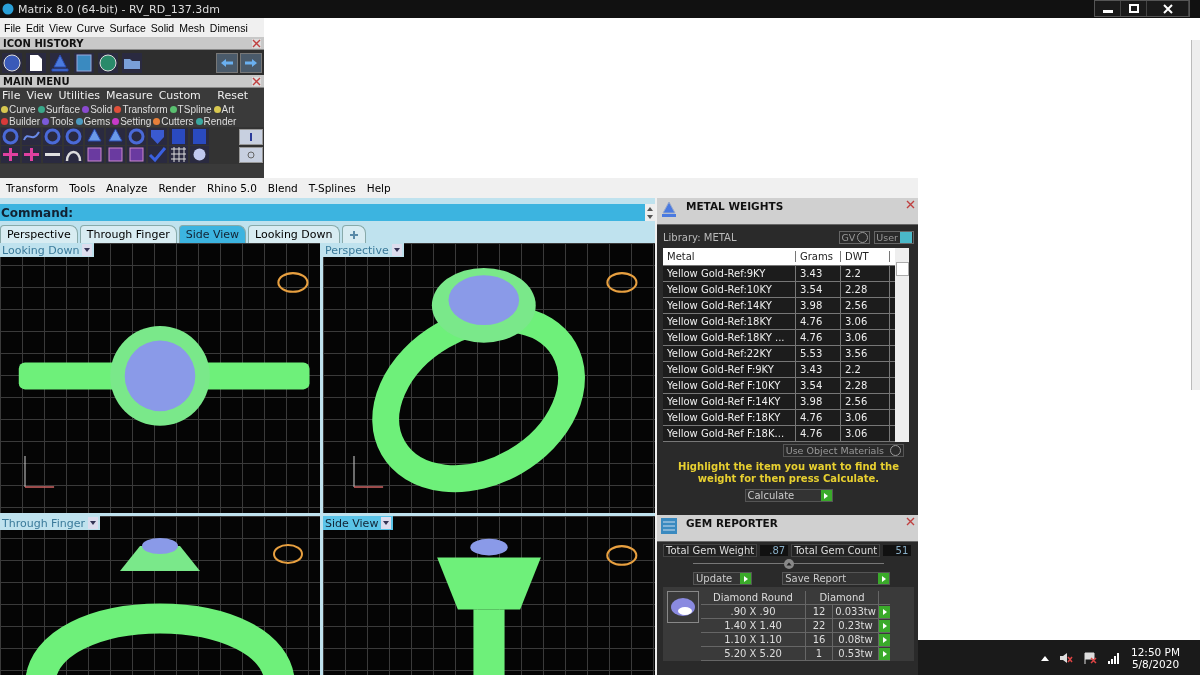 The image size is (1200, 675). What do you see at coordinates (22, 109) in the screenshot?
I see `category-item: Curve` at bounding box center [22, 109].